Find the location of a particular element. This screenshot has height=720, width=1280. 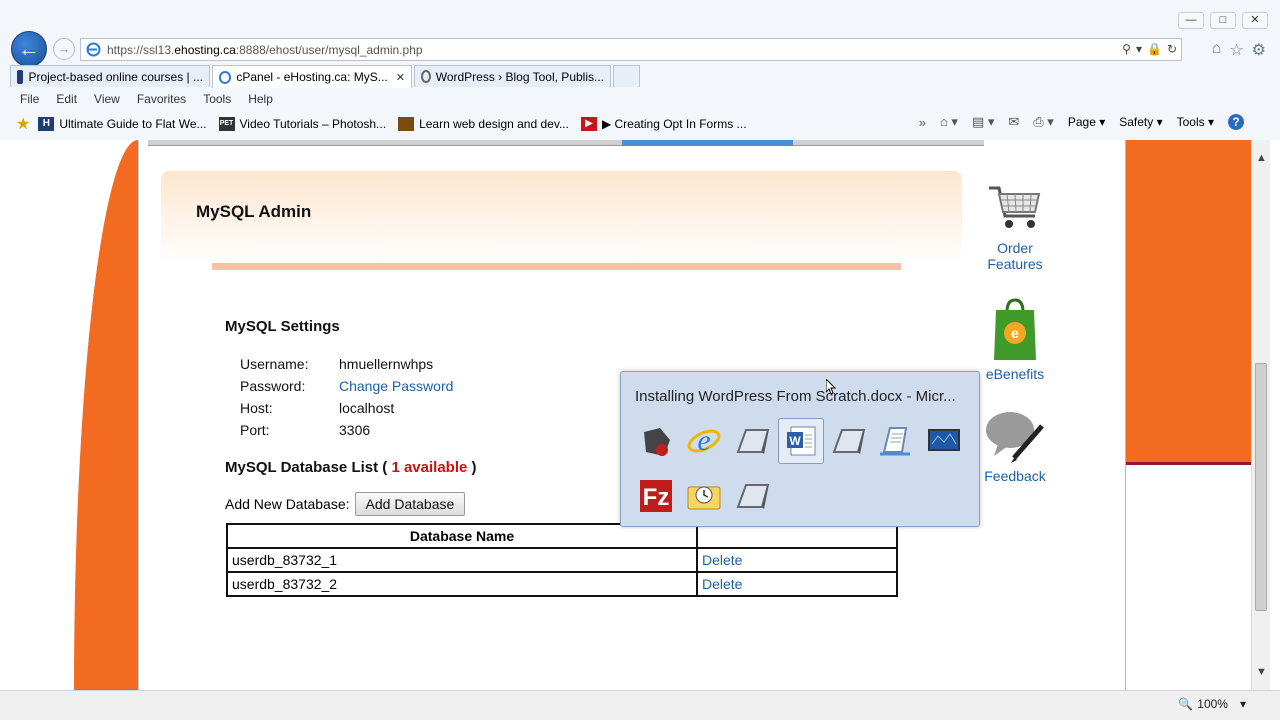

scroll-thumb is located at coordinates (1261, 487).